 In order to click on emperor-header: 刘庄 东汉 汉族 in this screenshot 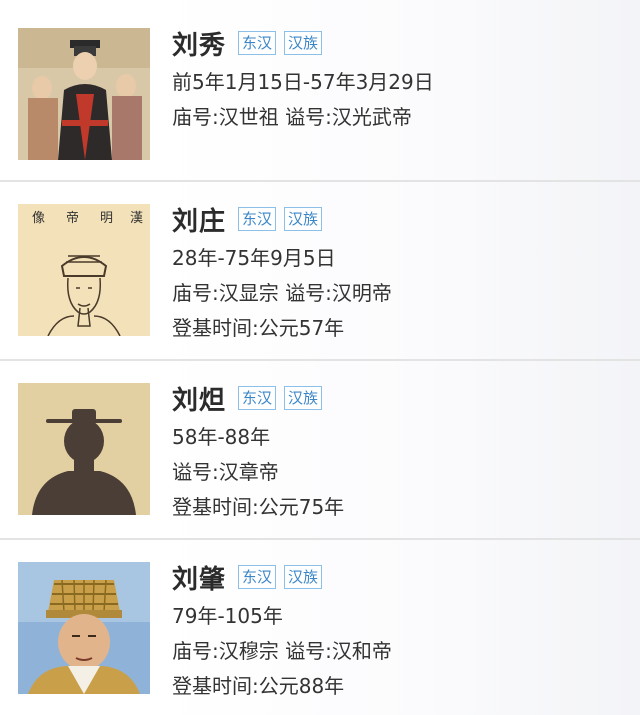, I will do `click(247, 219)`.